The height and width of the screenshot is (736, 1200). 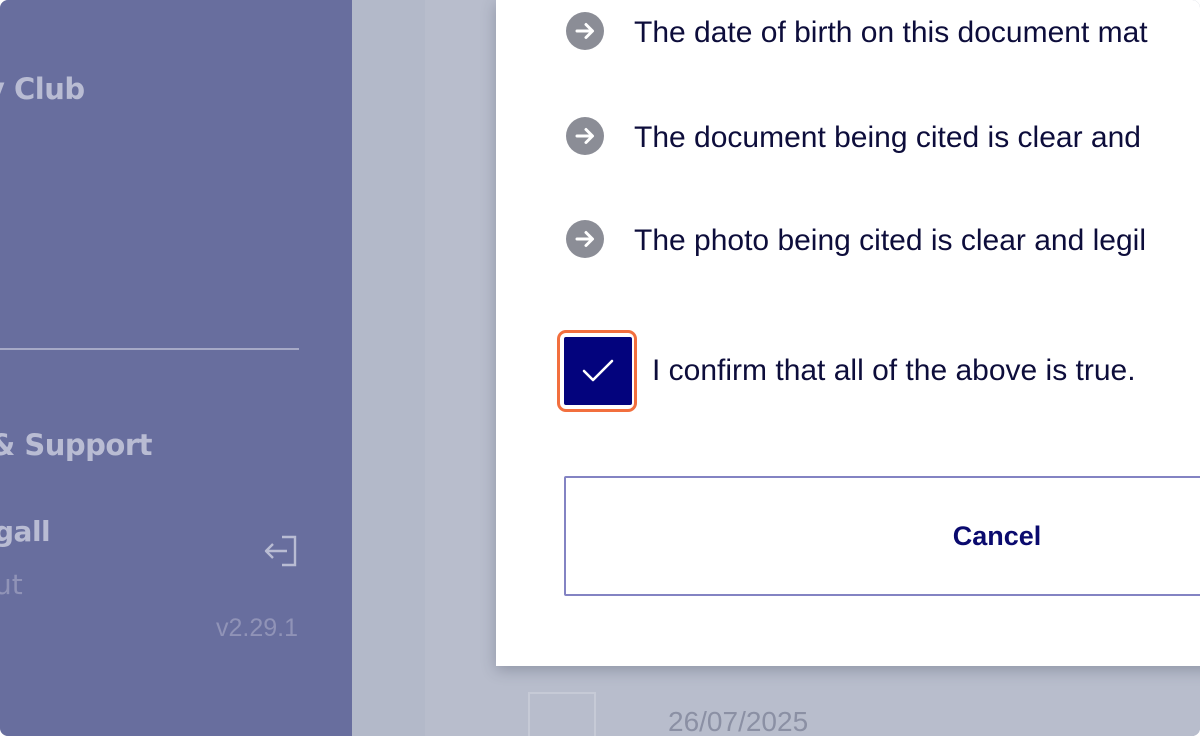 I want to click on checklist-item: The photo being cited is clear and legil, so click(x=848, y=240).